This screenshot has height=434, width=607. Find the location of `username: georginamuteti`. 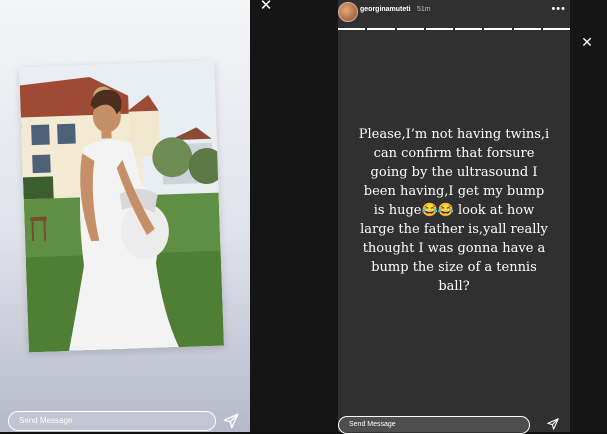

username: georginamuteti is located at coordinates (385, 9).